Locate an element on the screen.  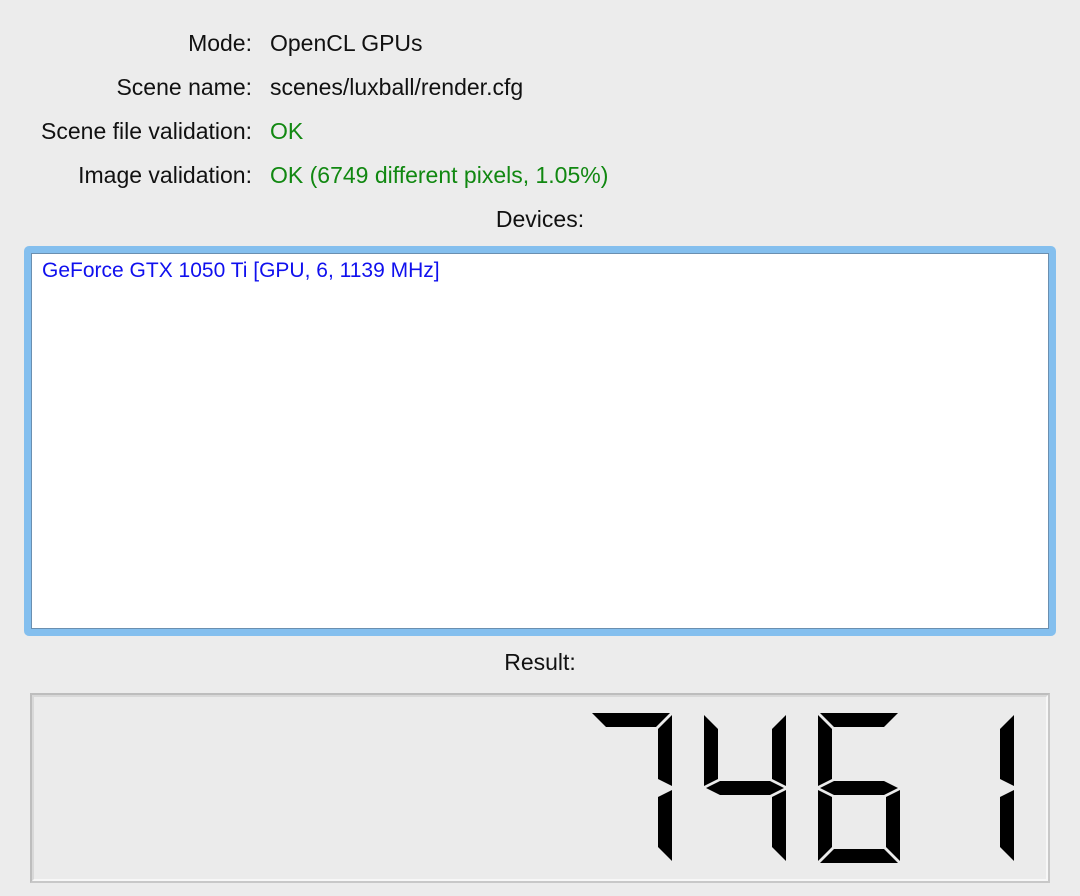
scene-validation-label: Scene file validation: is located at coordinates (146, 130).